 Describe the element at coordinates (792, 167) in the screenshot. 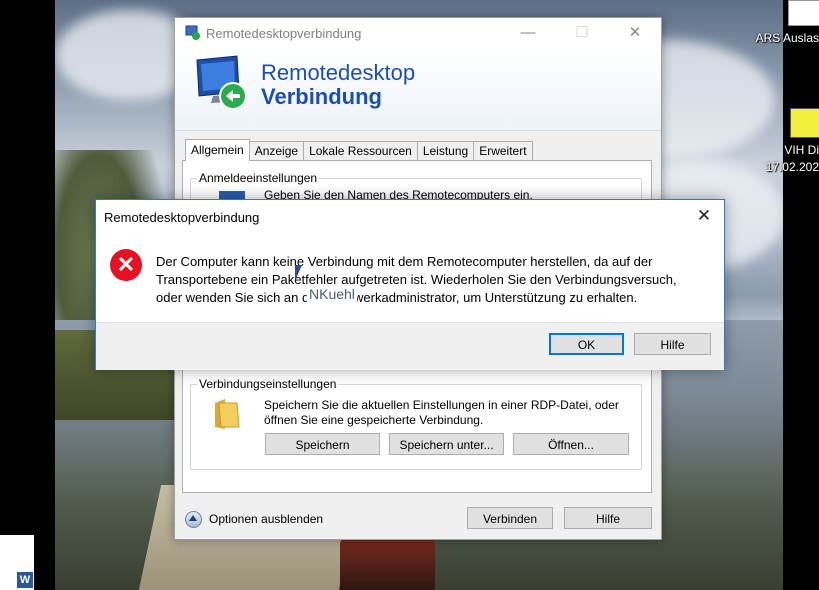

I see `desktop-icon-label: 17.02.202` at that location.